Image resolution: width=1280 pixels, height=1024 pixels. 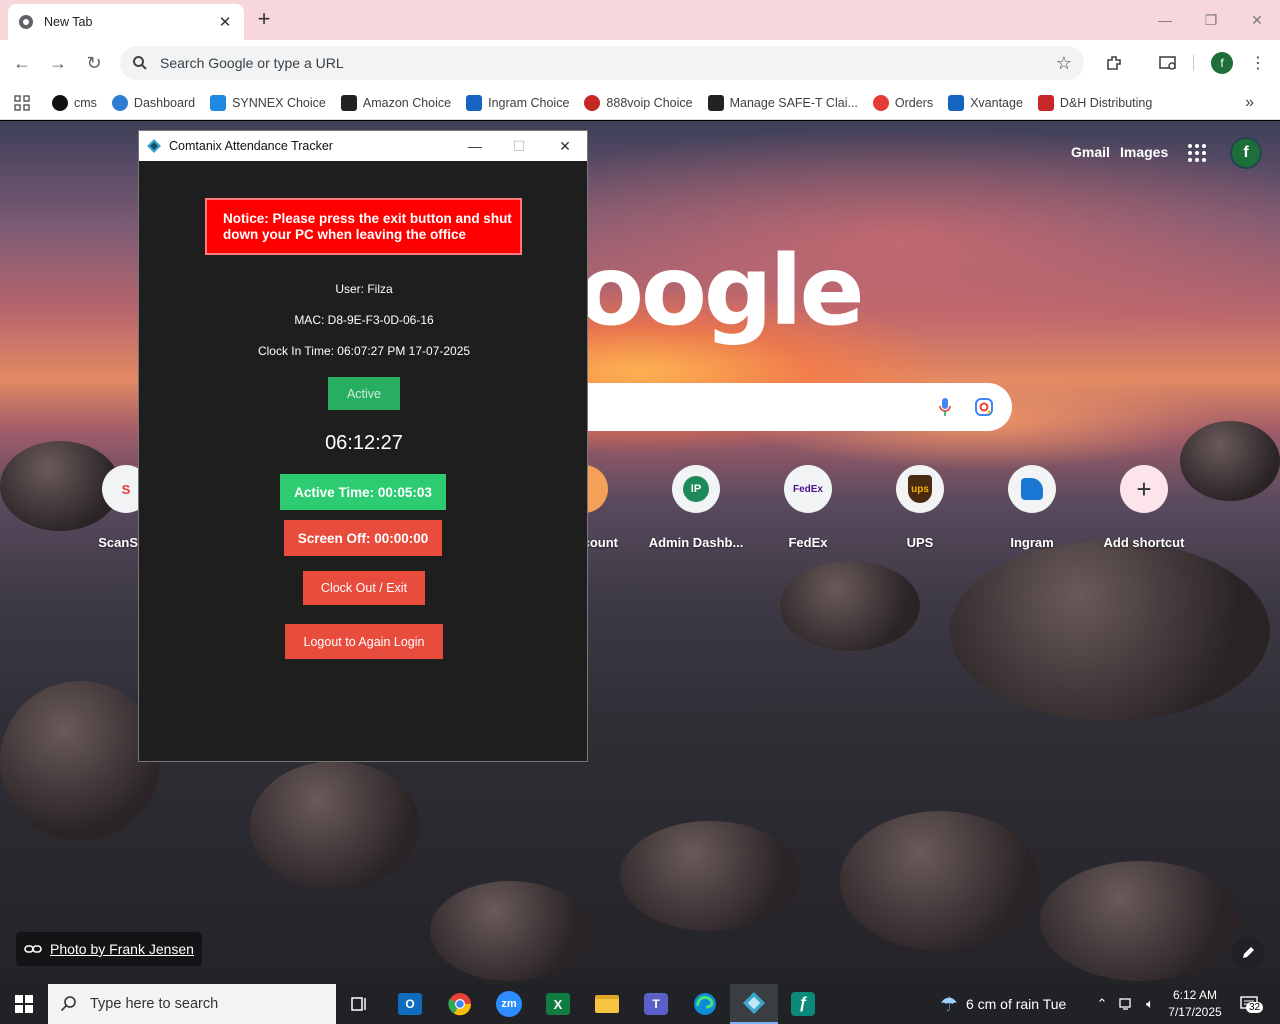 What do you see at coordinates (638, 102) in the screenshot?
I see `bookmark-888voip-choice: 888voip Choice` at bounding box center [638, 102].